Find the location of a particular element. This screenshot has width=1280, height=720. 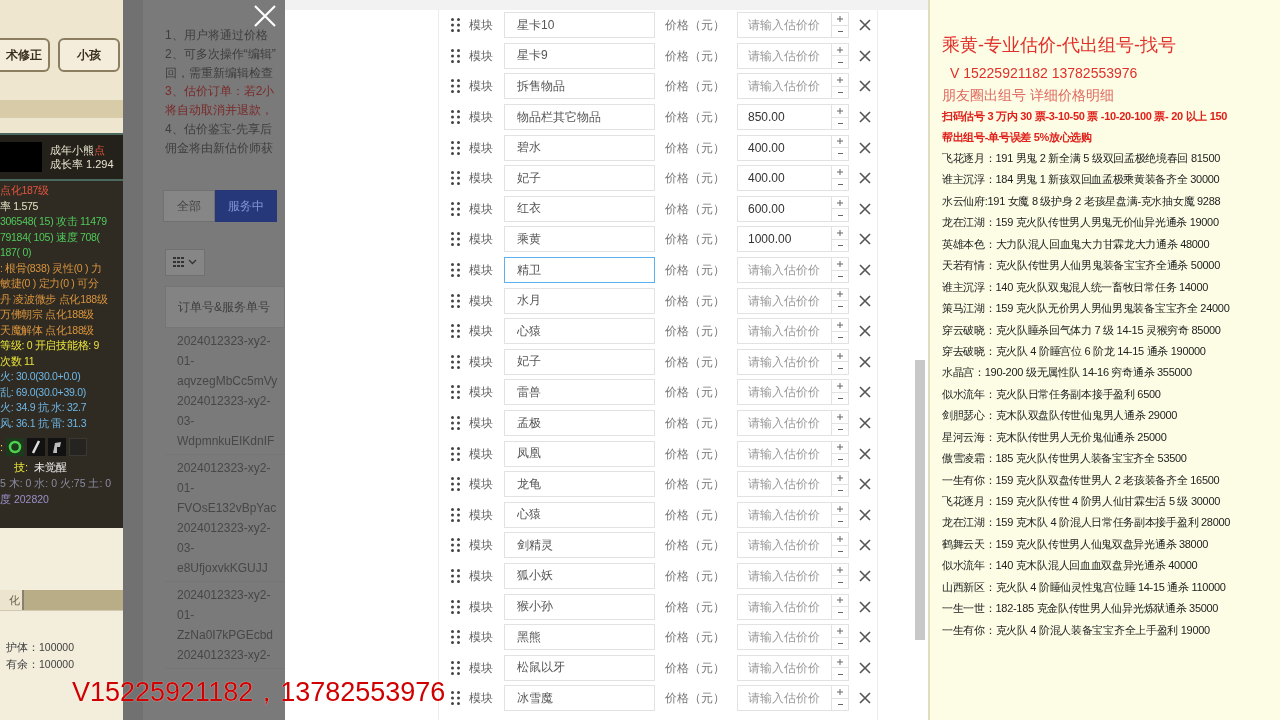

price-field: 600.00 is located at coordinates (784, 208).